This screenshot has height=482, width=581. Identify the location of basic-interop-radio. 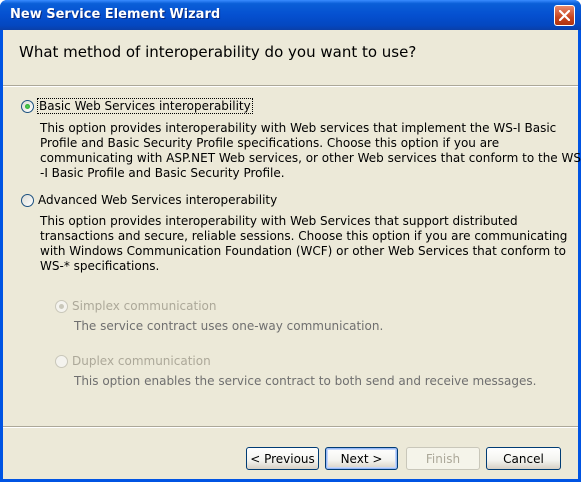
(27, 106).